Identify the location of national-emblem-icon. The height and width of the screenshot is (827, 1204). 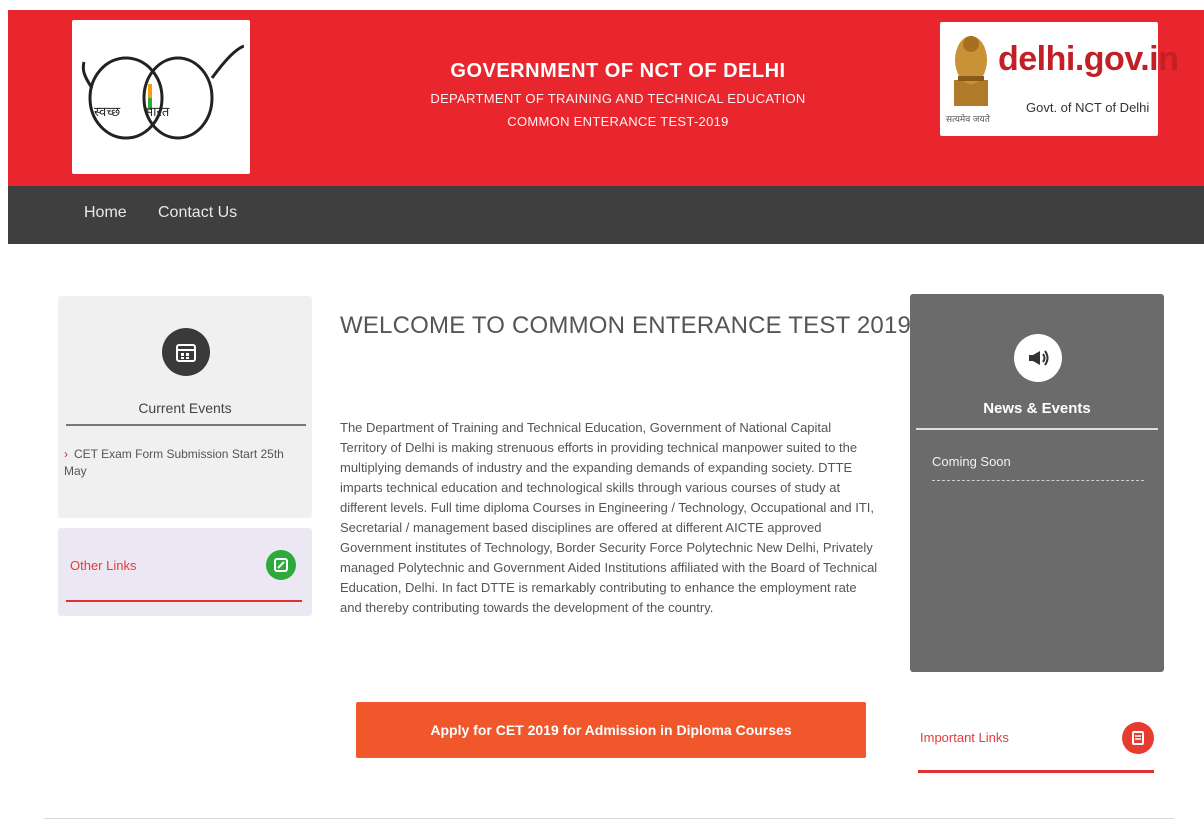
(971, 71).